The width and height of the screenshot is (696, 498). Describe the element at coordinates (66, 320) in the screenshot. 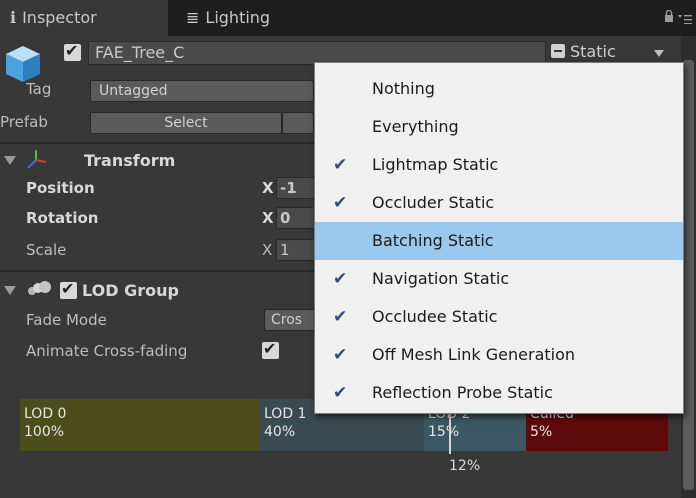

I see `fade-mode-label: Fade Mode` at that location.